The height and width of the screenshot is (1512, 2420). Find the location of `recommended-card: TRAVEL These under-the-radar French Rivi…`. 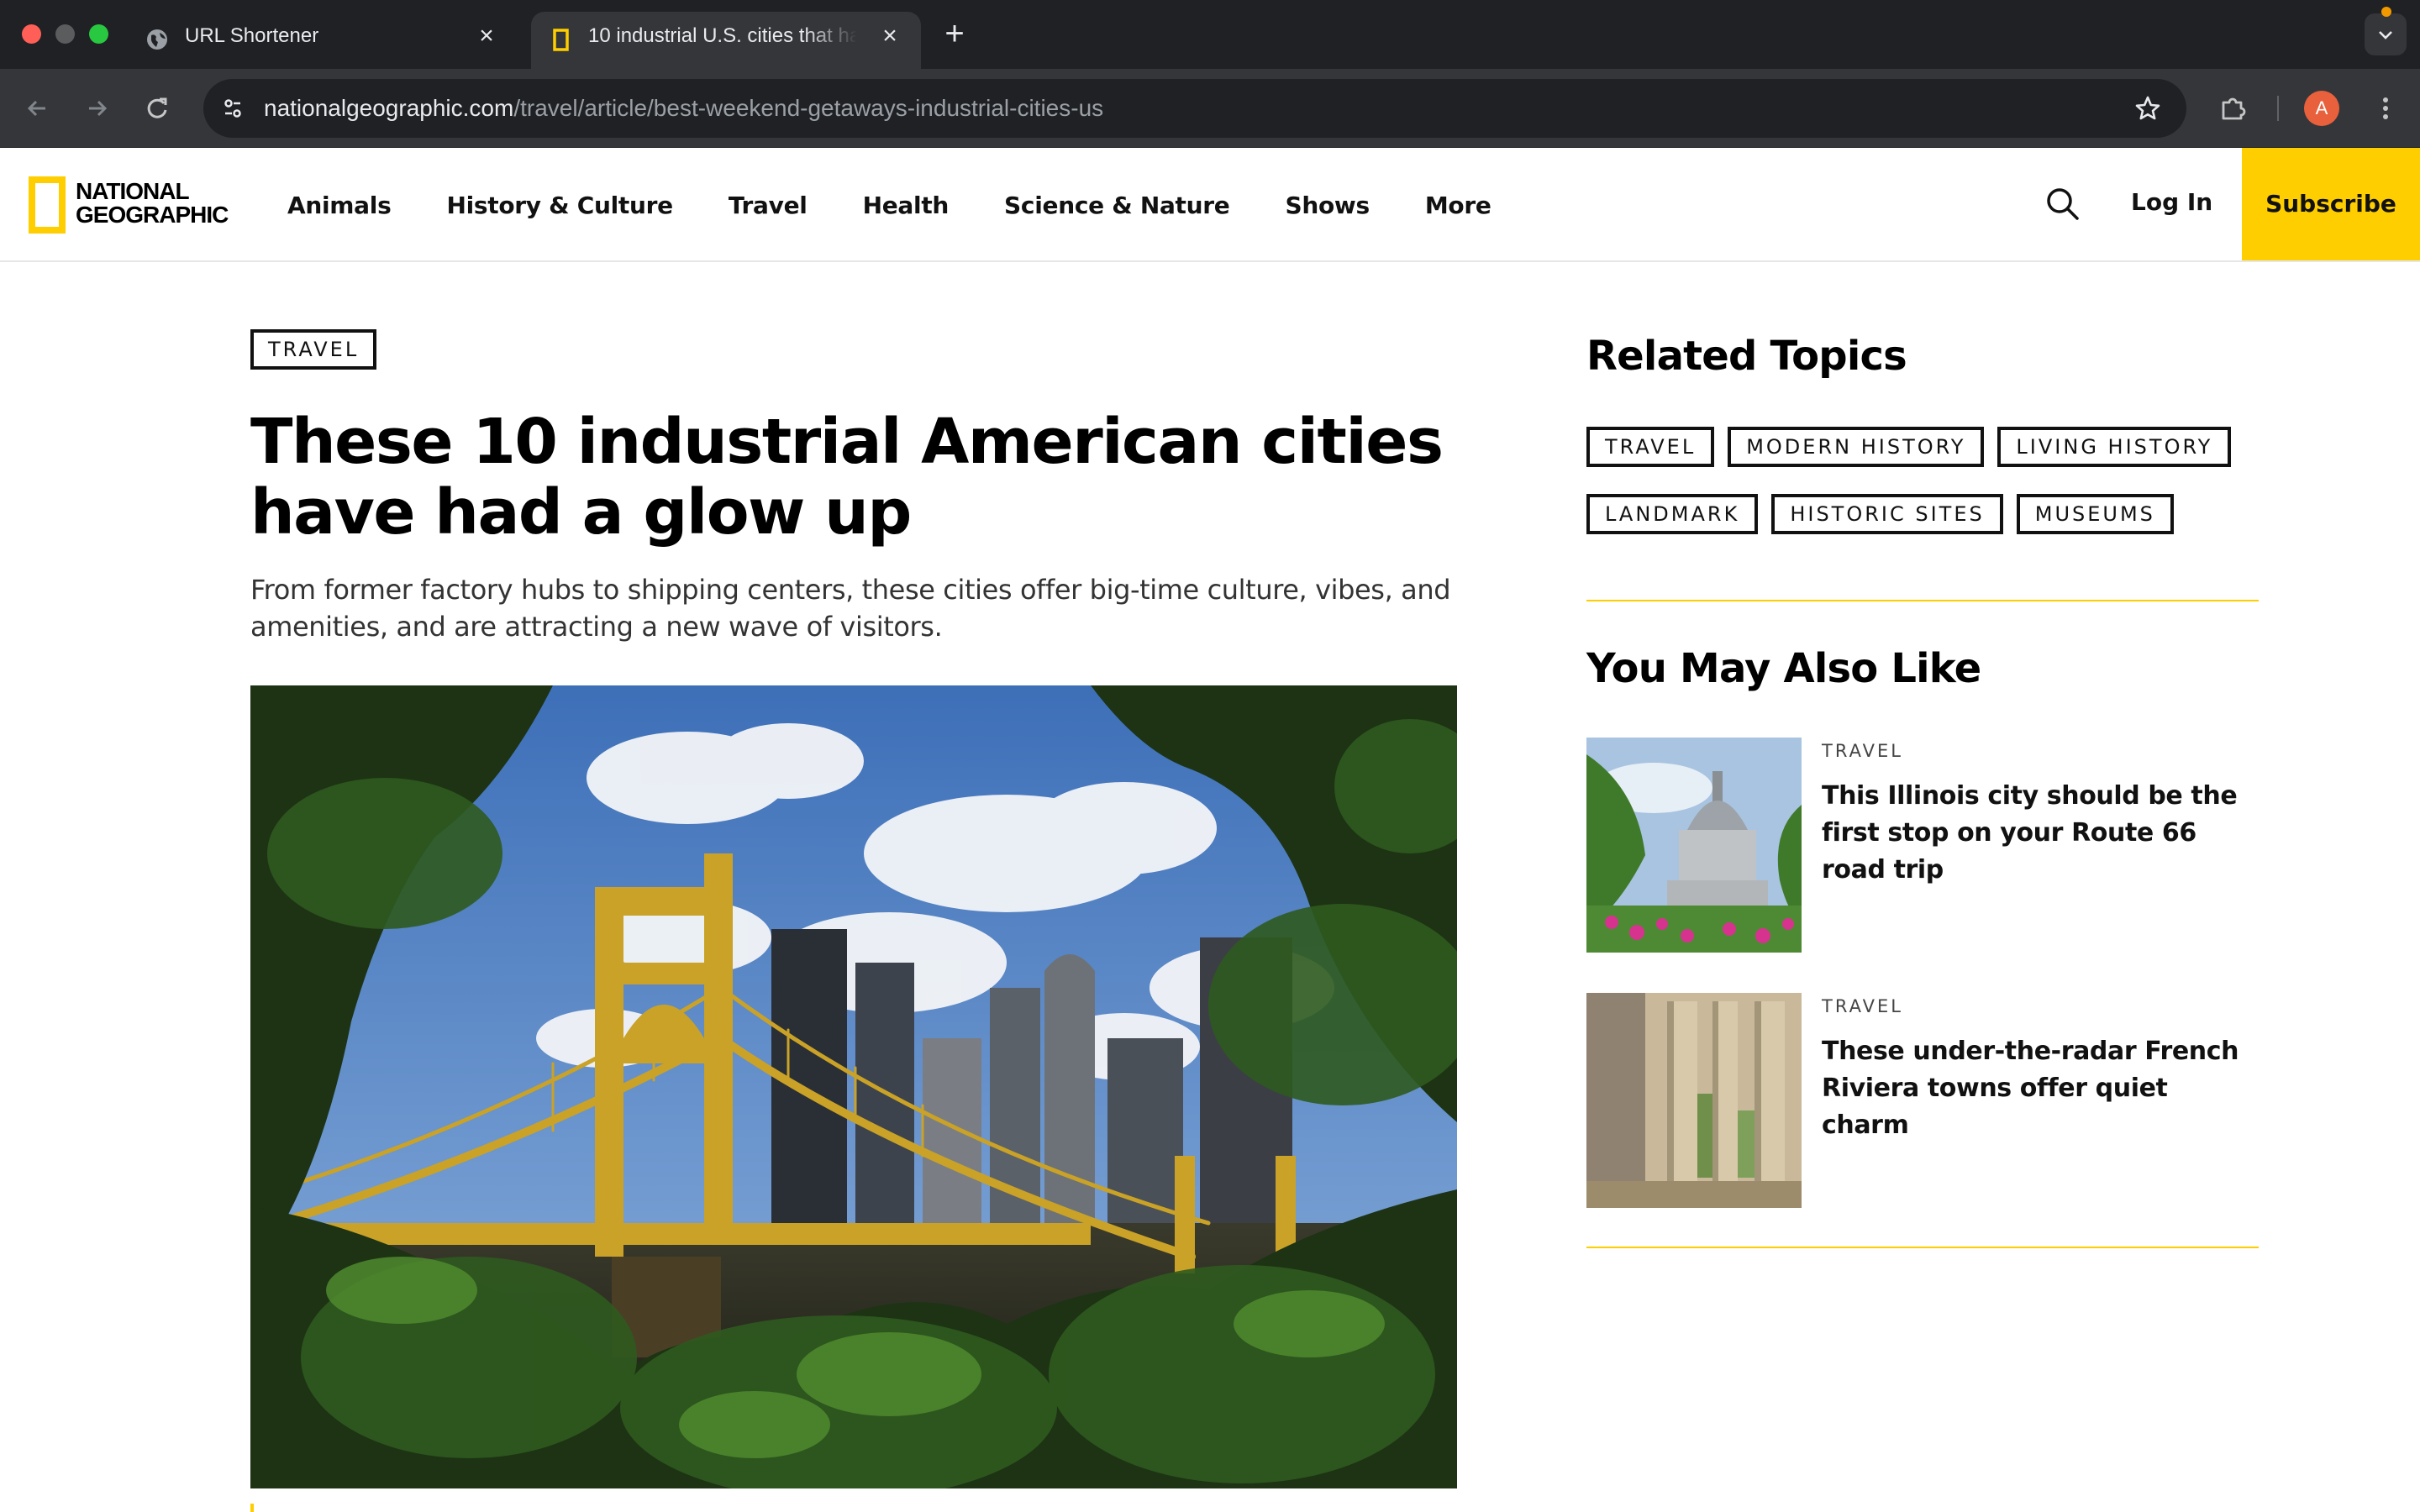

recommended-card: TRAVEL These under-the-radar French Rivi… is located at coordinates (1922, 1100).